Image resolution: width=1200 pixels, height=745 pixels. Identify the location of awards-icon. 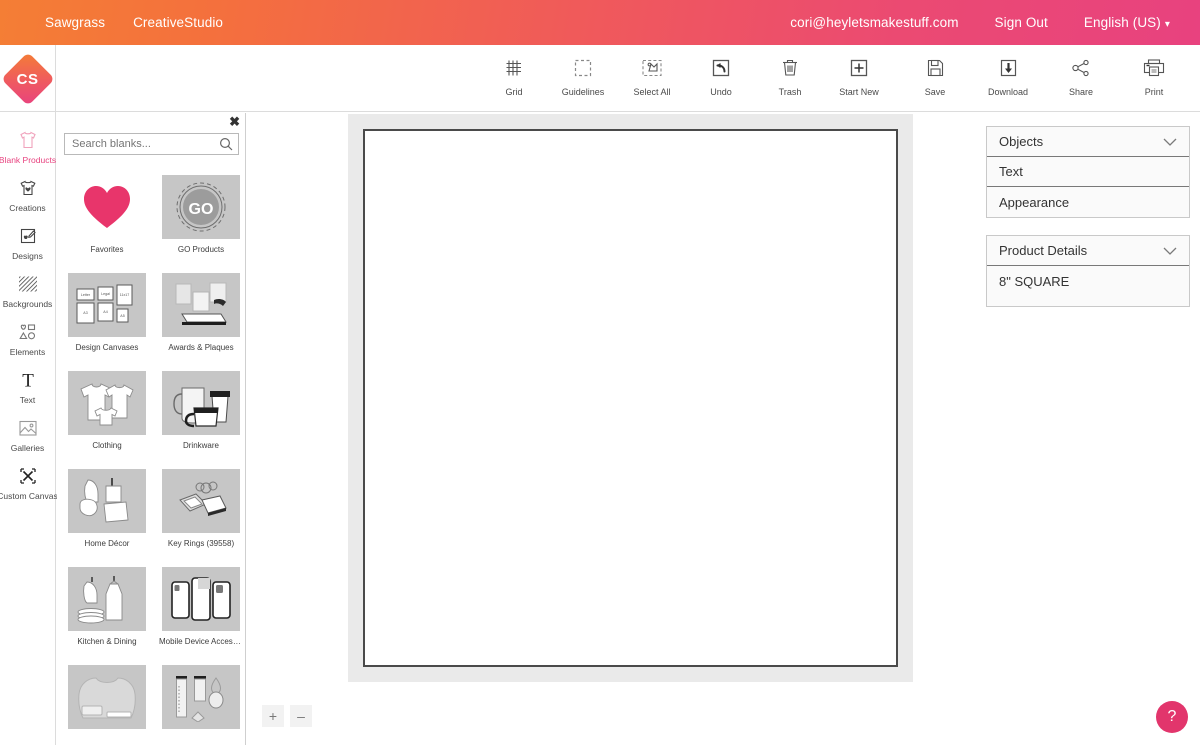
(201, 305).